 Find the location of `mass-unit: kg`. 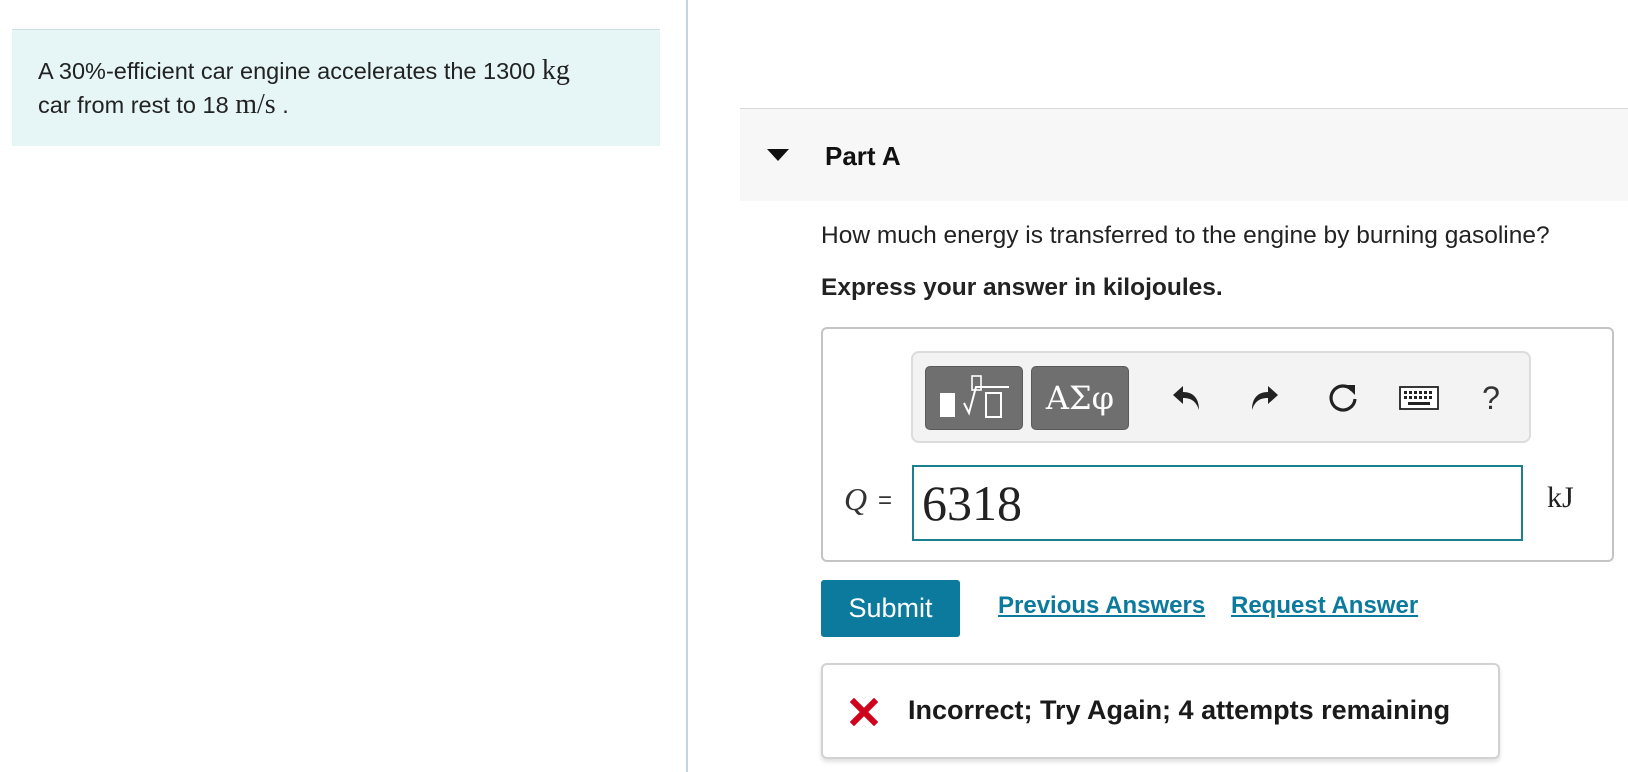

mass-unit: kg is located at coordinates (555, 70).